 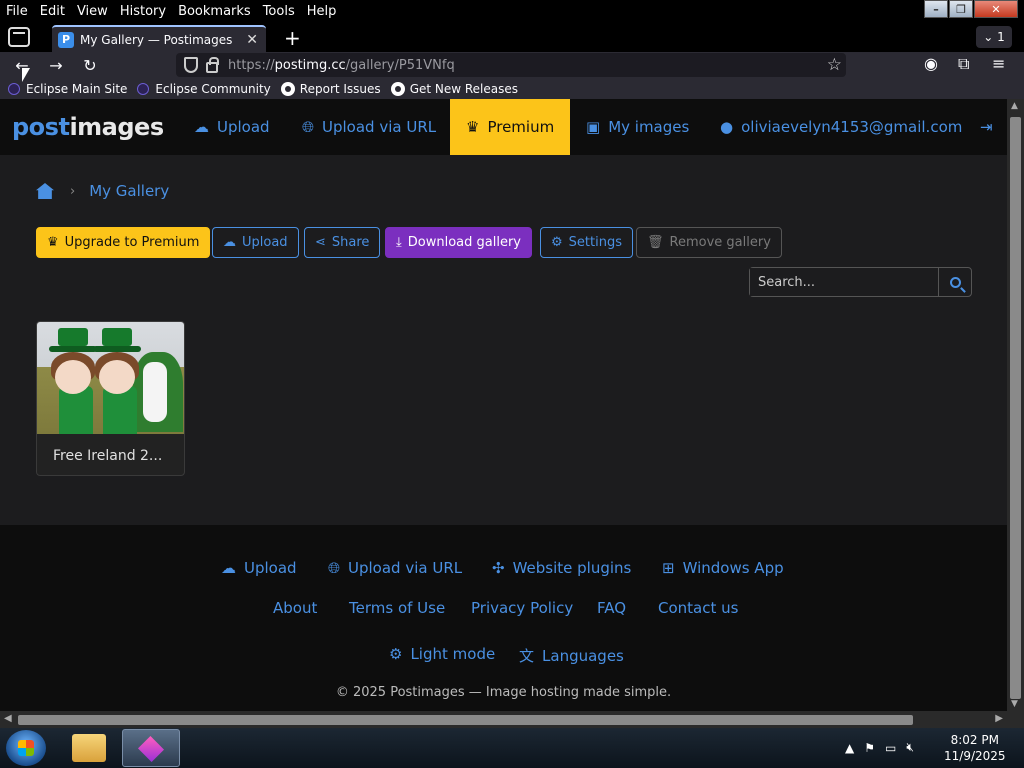 What do you see at coordinates (465, 720) in the screenshot?
I see `horizontal-scroll-thumb` at bounding box center [465, 720].